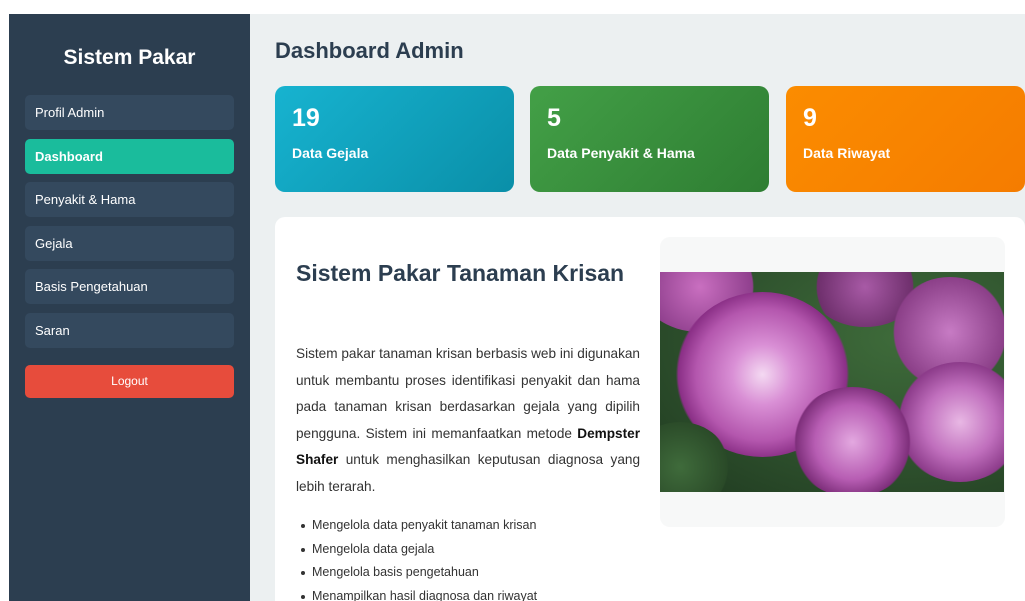  What do you see at coordinates (847, 153) in the screenshot?
I see `stat-label: Data Riwayat` at bounding box center [847, 153].